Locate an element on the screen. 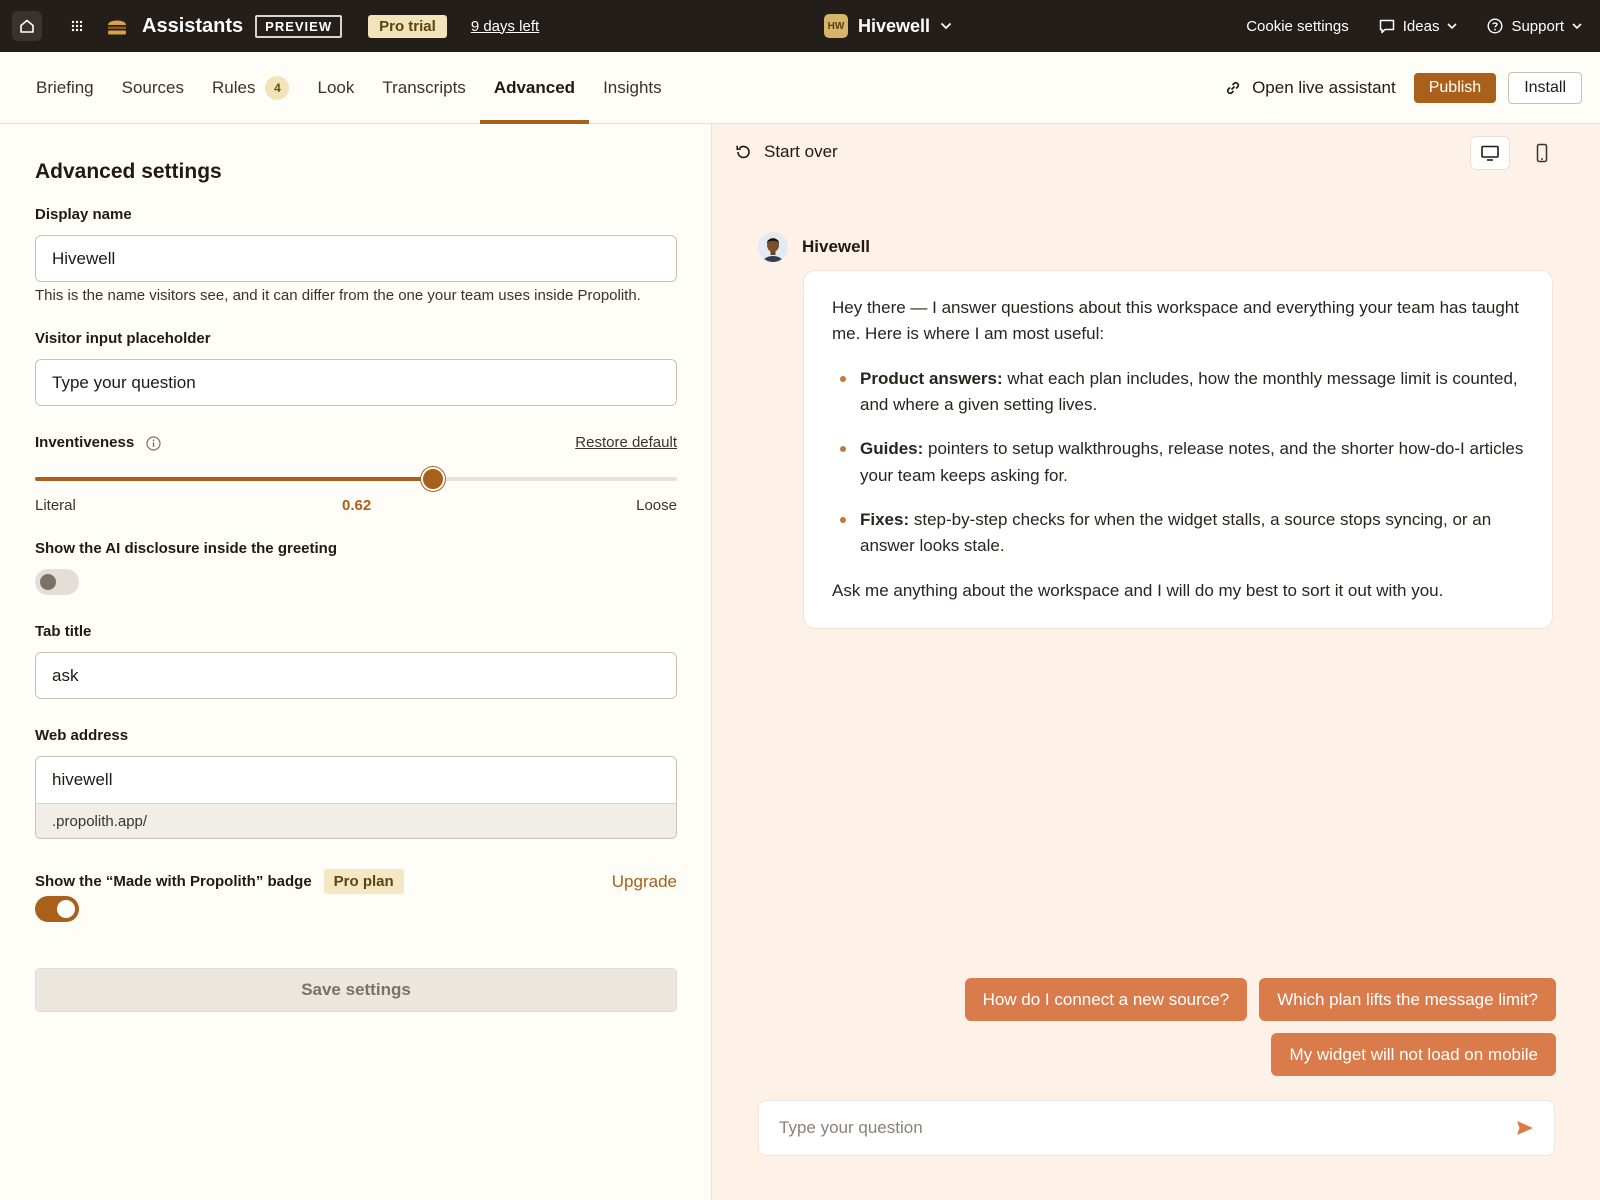  inventiveness-slider is located at coordinates (356, 479).